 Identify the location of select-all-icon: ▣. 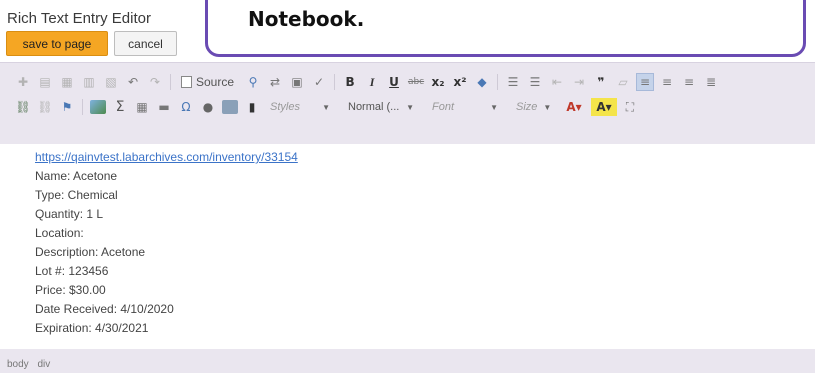
(297, 82).